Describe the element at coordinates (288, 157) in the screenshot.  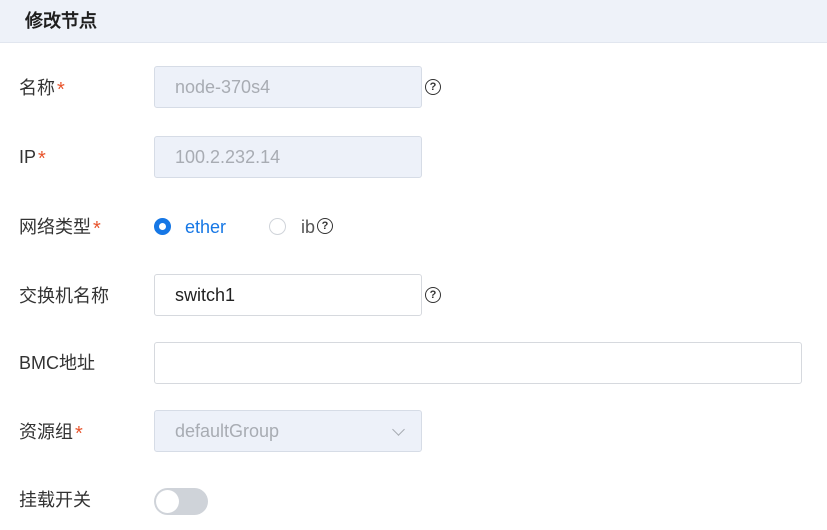
I see `ip-input: 100.2.232.14` at that location.